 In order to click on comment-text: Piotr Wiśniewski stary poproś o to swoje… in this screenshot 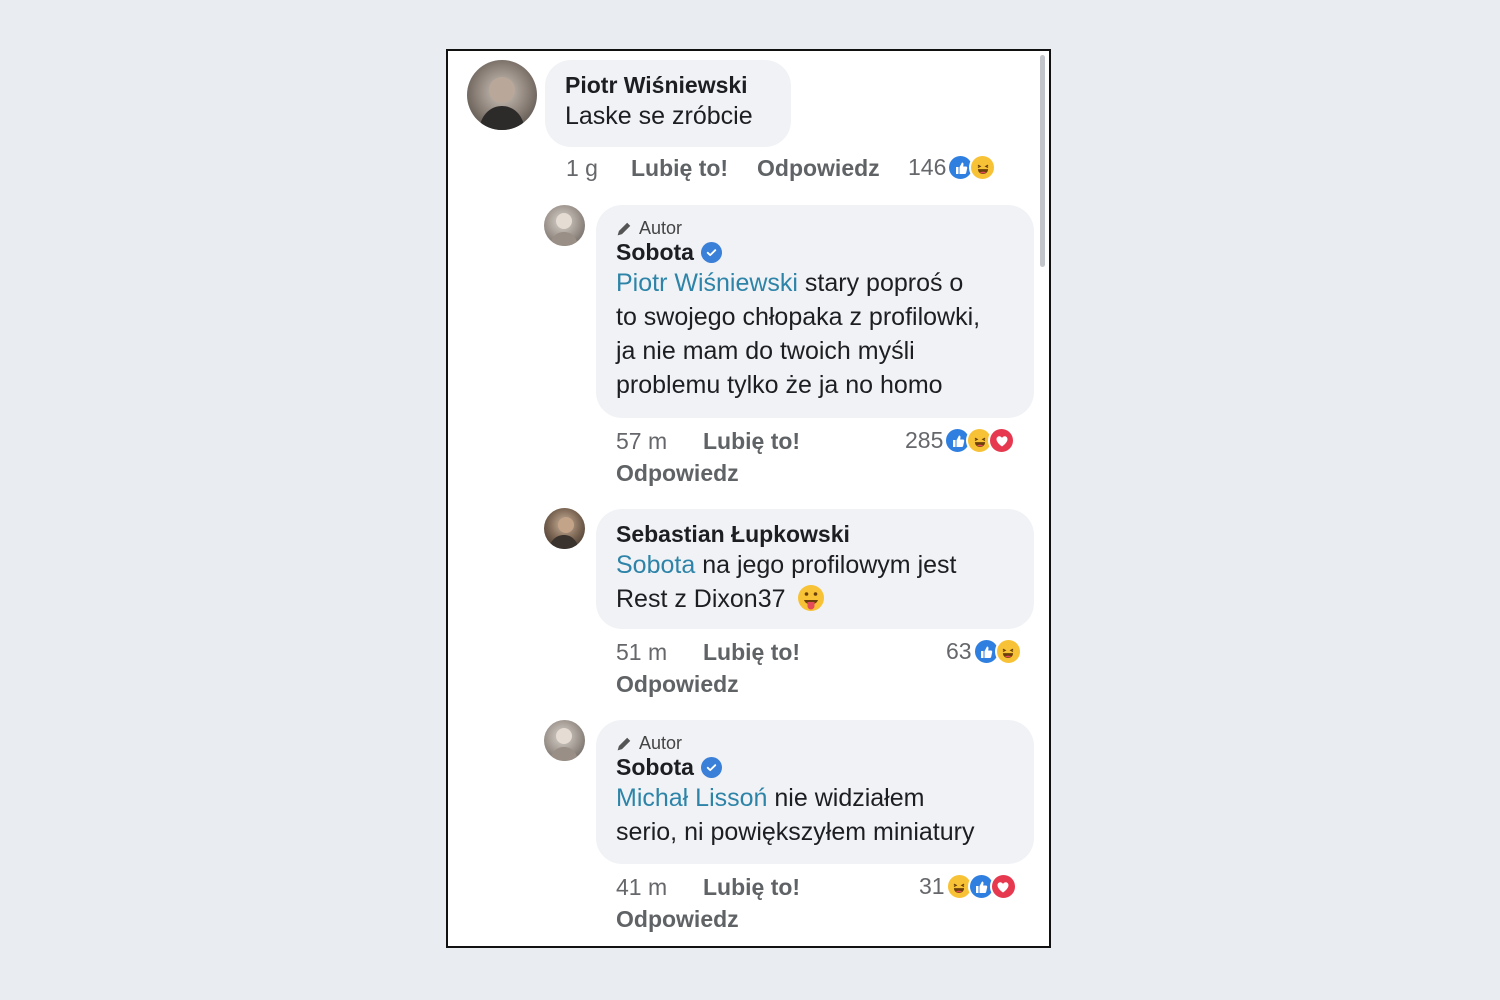, I will do `click(798, 334)`.